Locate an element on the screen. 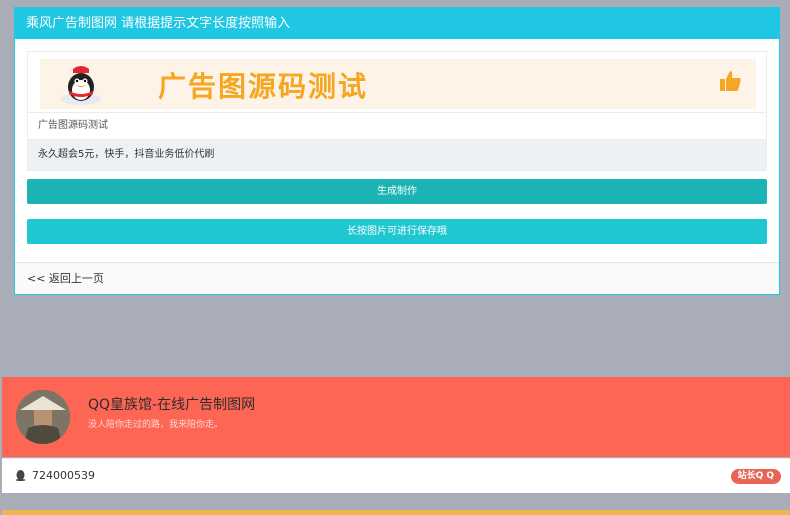 Image resolution: width=790 pixels, height=515 pixels. avatar is located at coordinates (43, 417).